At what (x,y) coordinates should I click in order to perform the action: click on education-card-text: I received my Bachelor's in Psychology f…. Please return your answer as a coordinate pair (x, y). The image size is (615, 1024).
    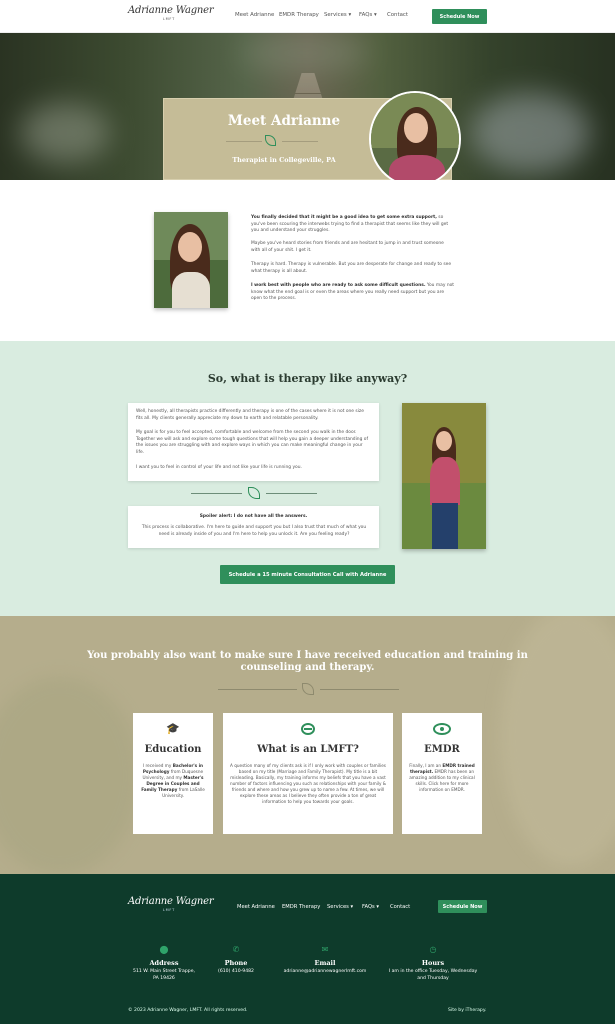
    Looking at the image, I should click on (173, 781).